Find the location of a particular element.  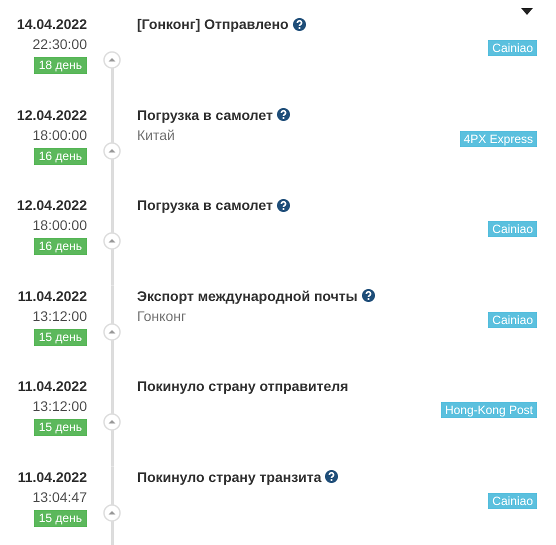

day-count-badge: 18 день is located at coordinates (60, 65).